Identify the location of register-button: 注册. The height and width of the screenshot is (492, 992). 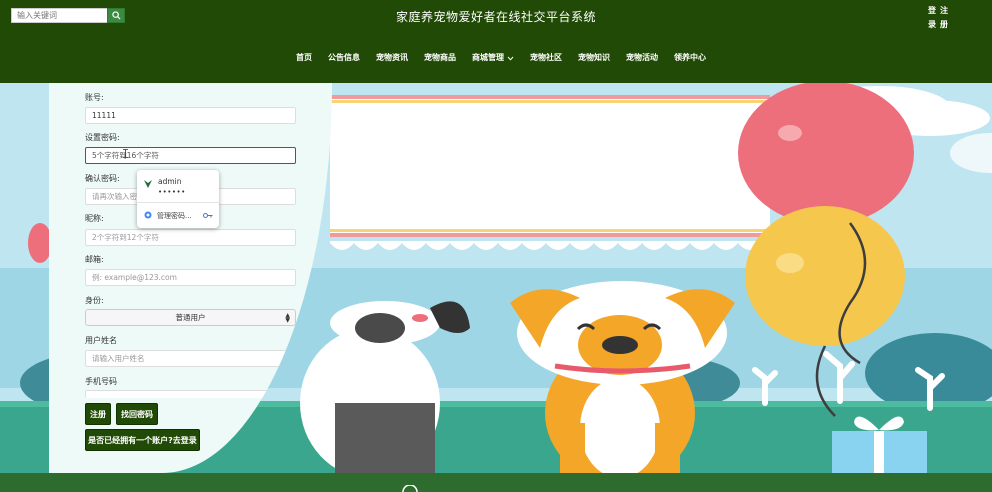
(98, 414).